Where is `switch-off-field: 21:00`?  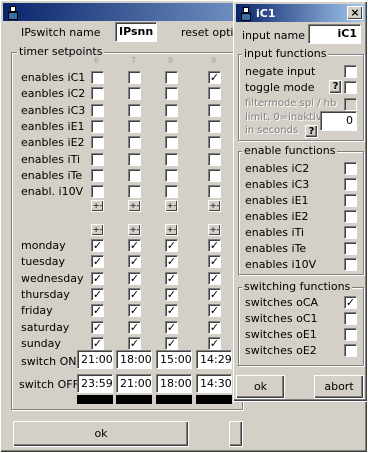 switch-off-field: 21:00 is located at coordinates (134, 383).